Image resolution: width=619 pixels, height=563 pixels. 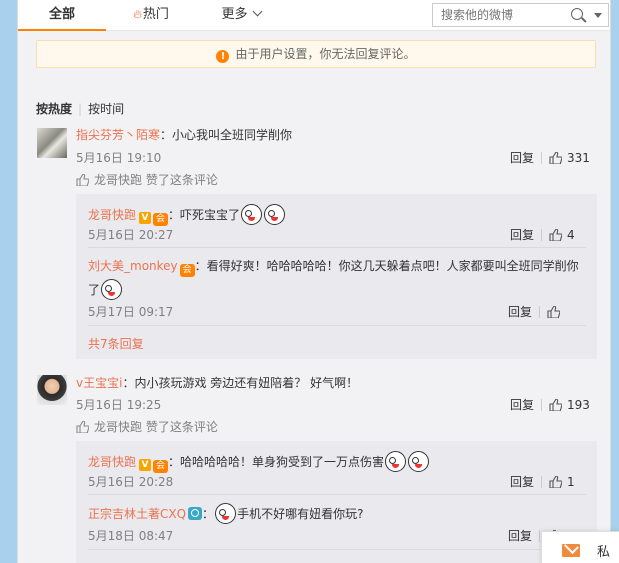 I want to click on comment-actions: 回复 193, so click(x=550, y=404).